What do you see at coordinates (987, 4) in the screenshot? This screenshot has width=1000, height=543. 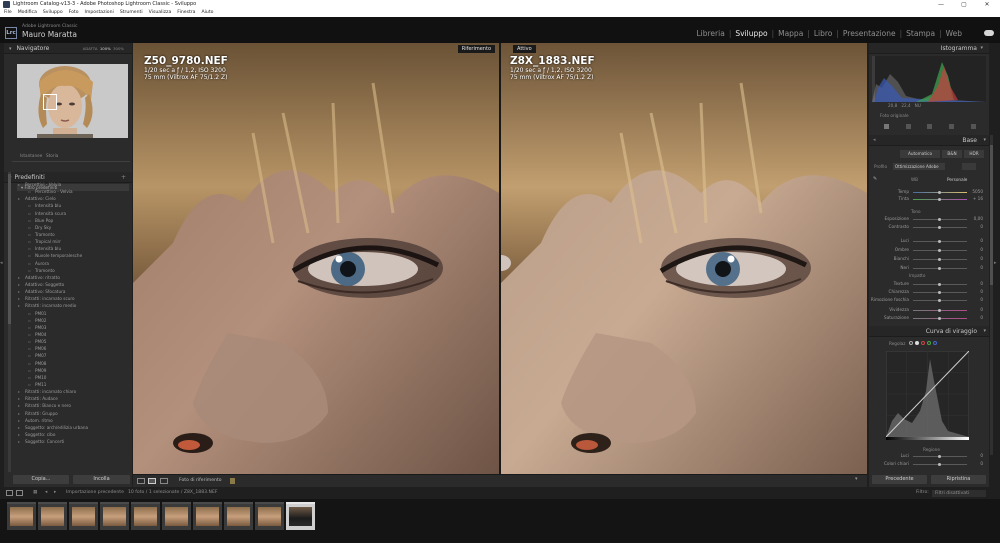 I see `close-button: ✕` at bounding box center [987, 4].